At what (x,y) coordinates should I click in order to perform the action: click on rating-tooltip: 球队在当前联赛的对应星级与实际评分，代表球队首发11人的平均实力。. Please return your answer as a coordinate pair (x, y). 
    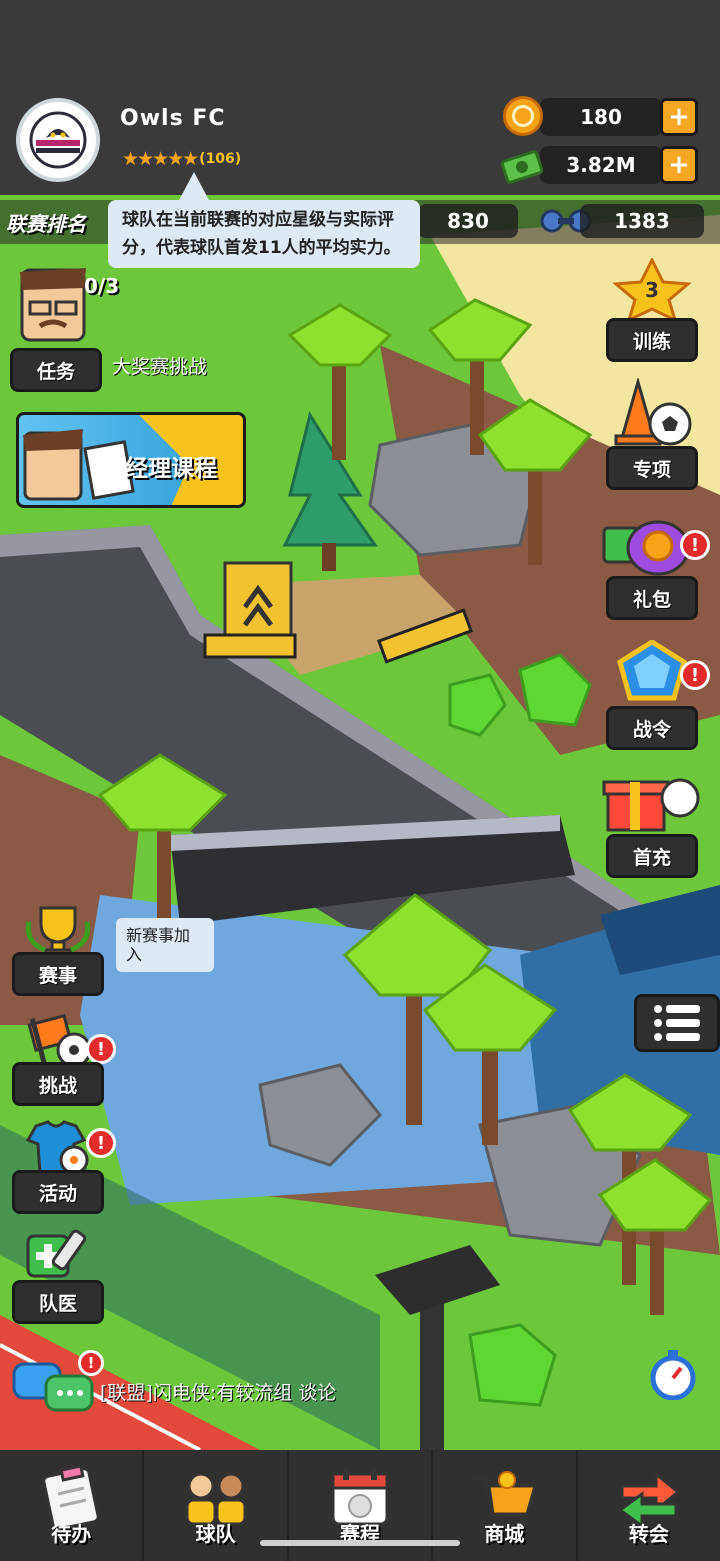
    Looking at the image, I should click on (264, 234).